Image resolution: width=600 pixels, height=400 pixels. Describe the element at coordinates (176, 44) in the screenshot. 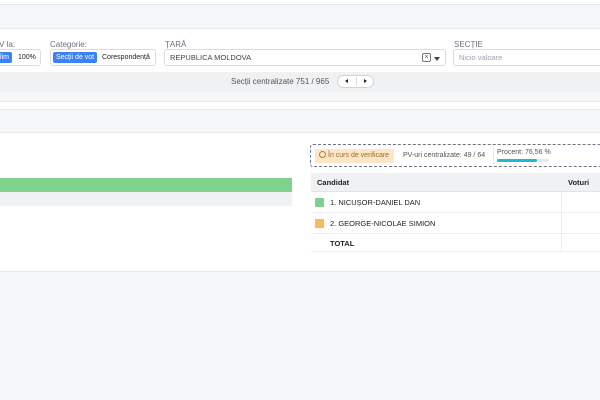

I see `country-filter-label: ȚARĂ` at that location.